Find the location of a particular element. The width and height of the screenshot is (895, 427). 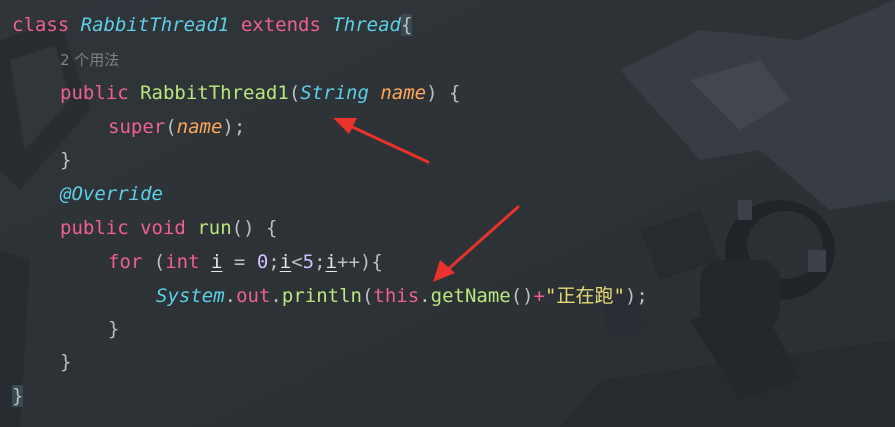

method-name: run is located at coordinates (214, 228).